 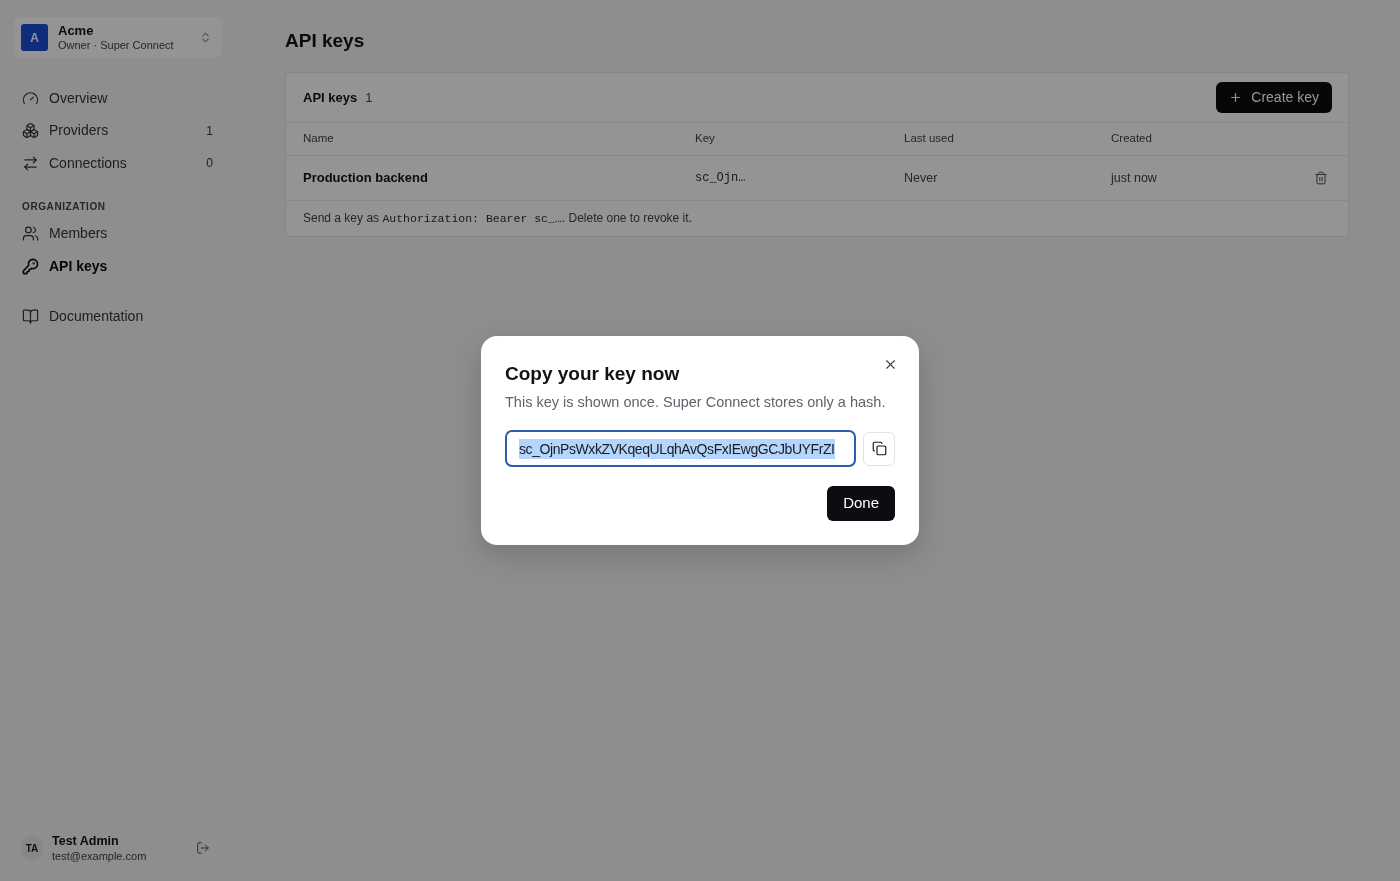 What do you see at coordinates (203, 848) in the screenshot?
I see `logout-icon` at bounding box center [203, 848].